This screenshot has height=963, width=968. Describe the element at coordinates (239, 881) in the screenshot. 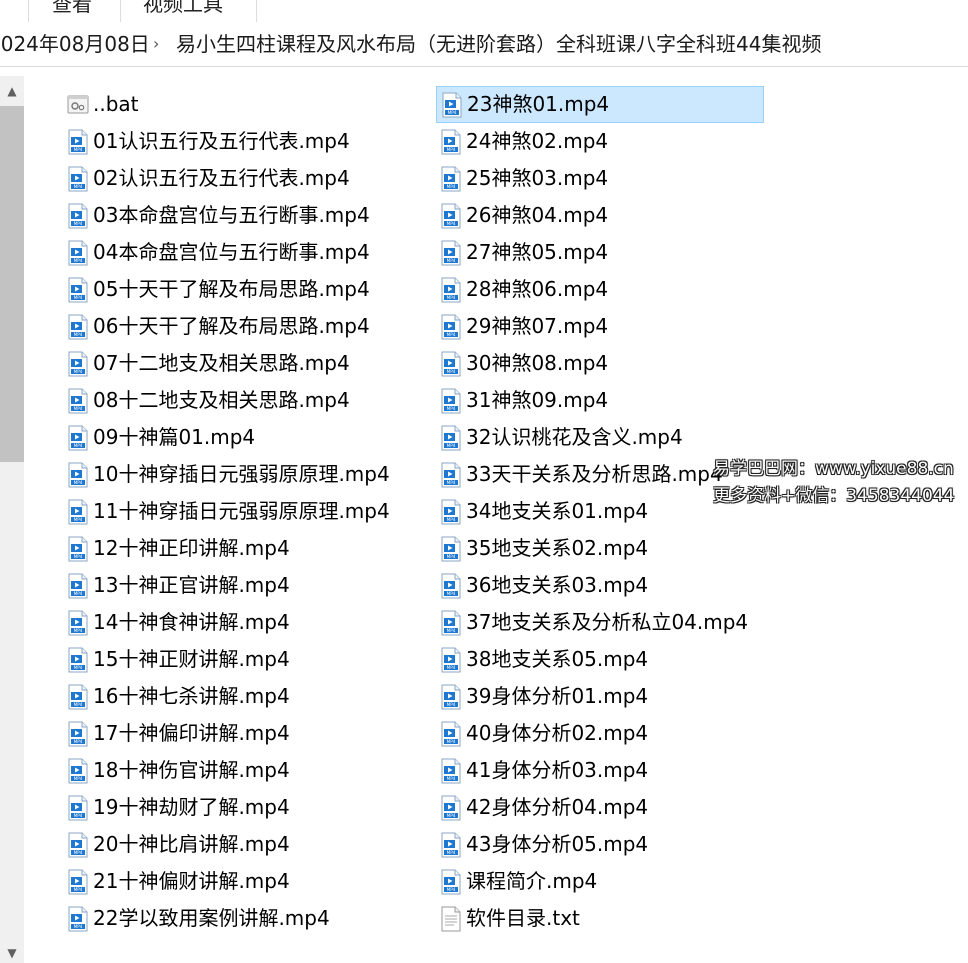

I see `file-item: MP4 21十神偏财讲解.mp4` at that location.